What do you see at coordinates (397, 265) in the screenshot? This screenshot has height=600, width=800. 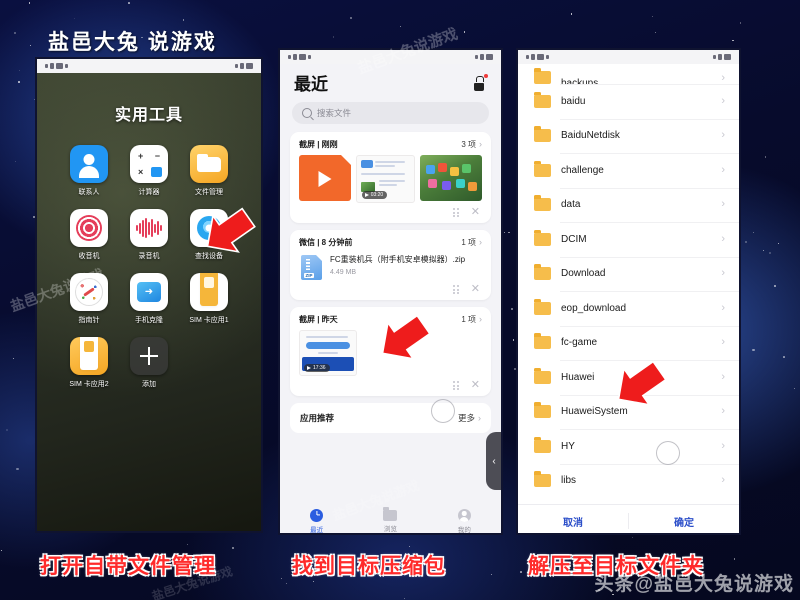 I see `zip-file-info: FC重装机兵（附手机安卓模拟器）.zip 4.49 MB` at bounding box center [397, 265].